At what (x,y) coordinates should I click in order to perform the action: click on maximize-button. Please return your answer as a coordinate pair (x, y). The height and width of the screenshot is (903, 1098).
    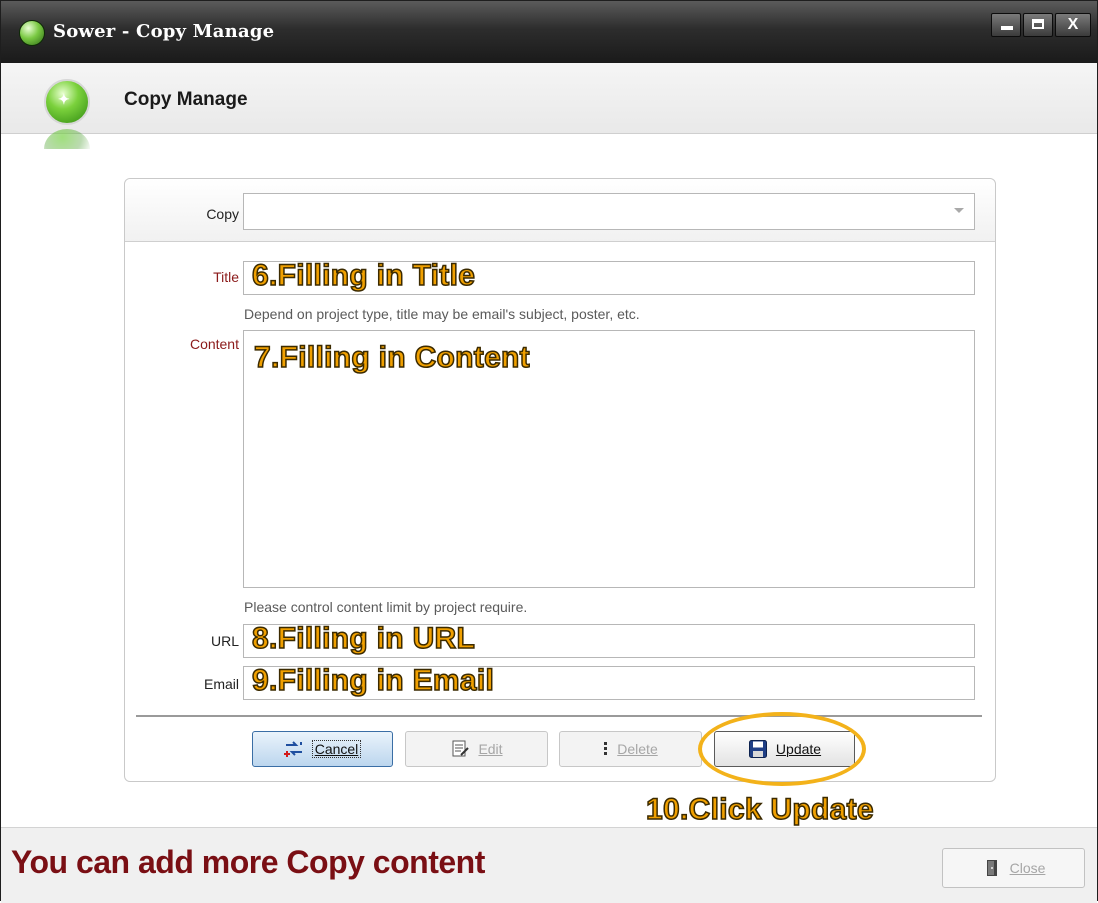
    Looking at the image, I should click on (1038, 25).